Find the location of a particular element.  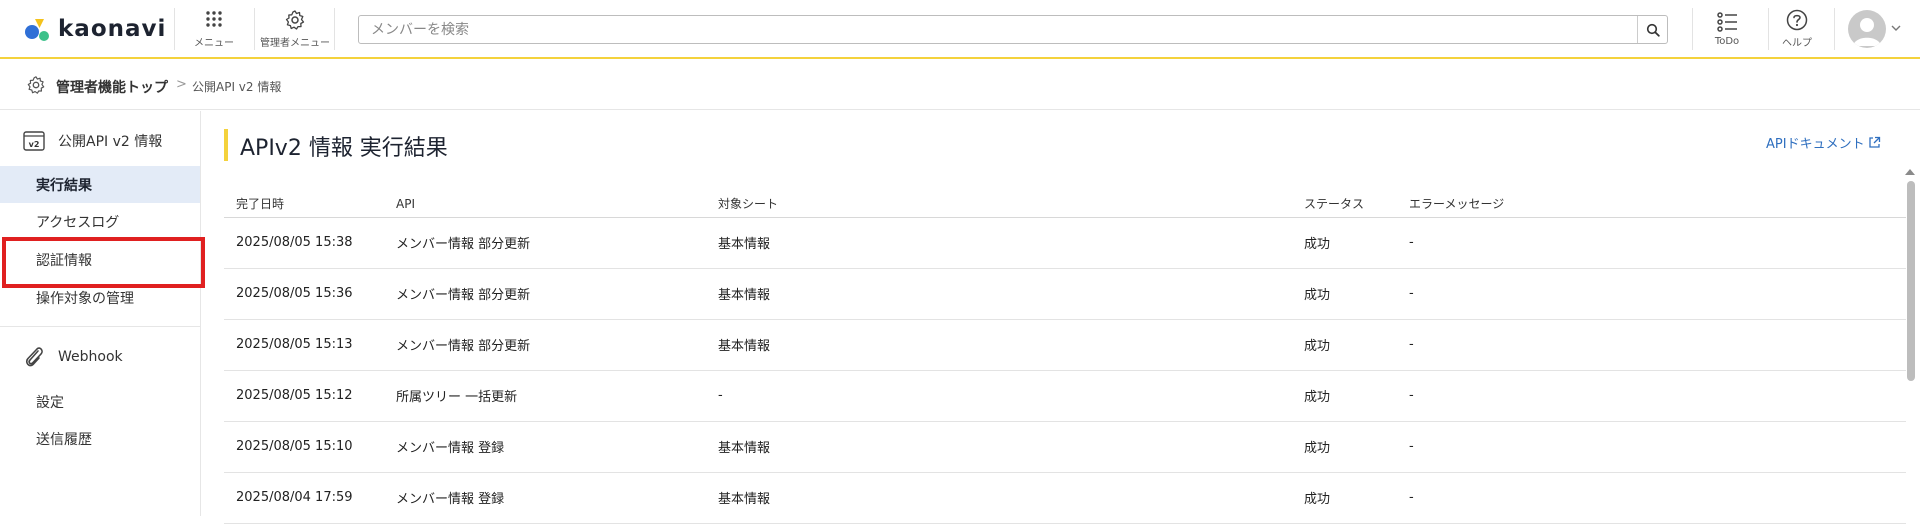

top-header: kaonavi メニュー 管理者メニュー メンバーを検索 ToDo ヘルプ is located at coordinates (960, 29).